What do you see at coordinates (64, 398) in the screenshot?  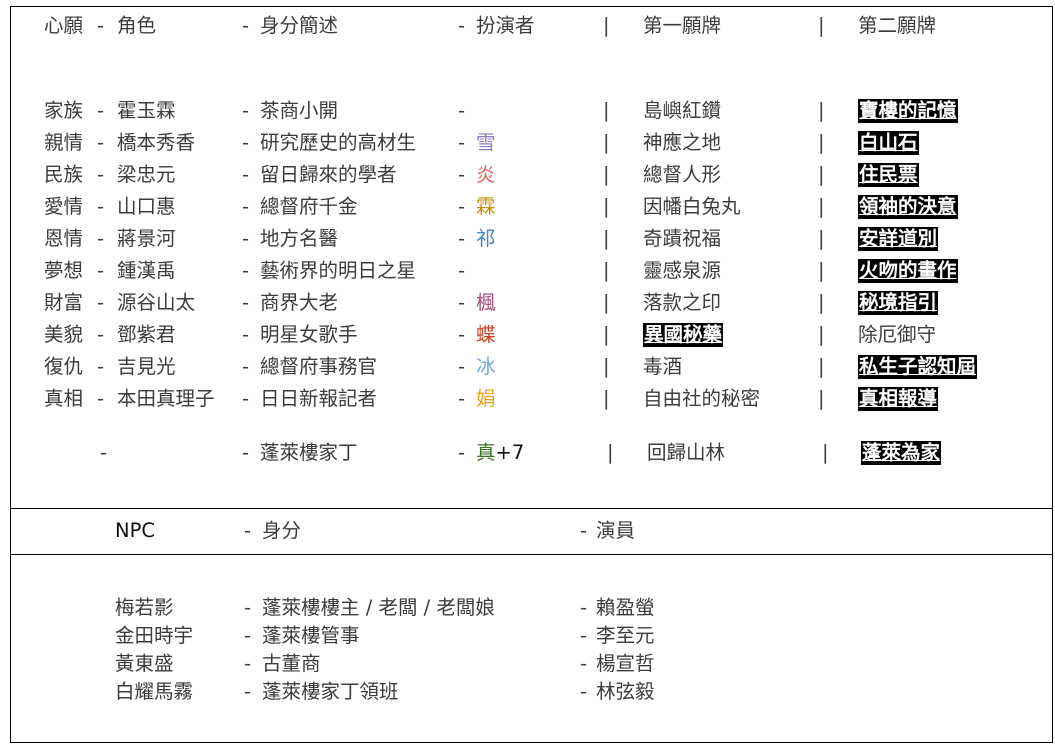 I see `row-wish: 真相` at bounding box center [64, 398].